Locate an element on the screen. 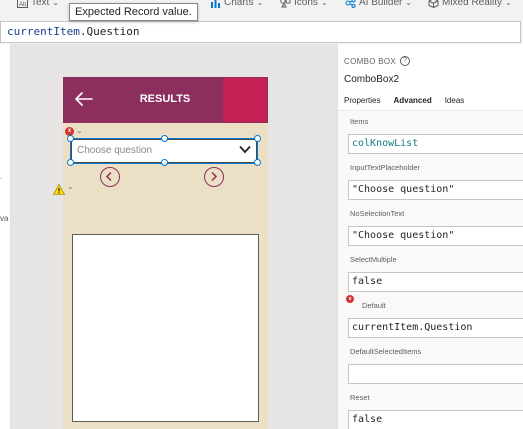  error-icon: x is located at coordinates (350, 299).